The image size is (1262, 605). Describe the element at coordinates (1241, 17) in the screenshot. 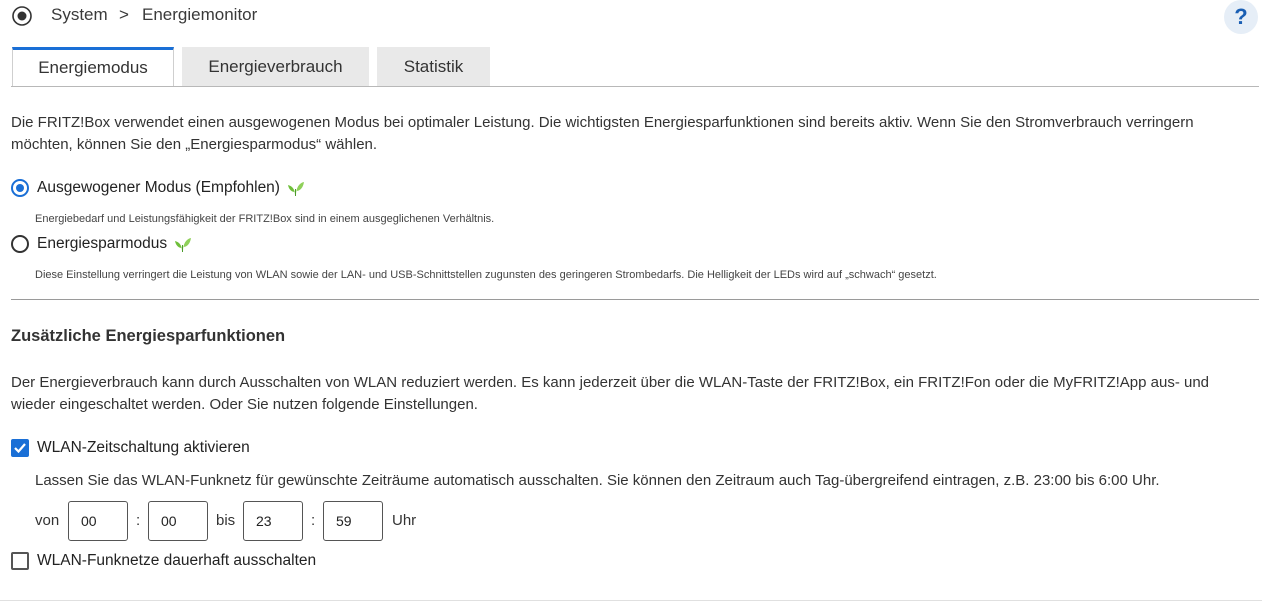

I see `help-button: ?` at that location.